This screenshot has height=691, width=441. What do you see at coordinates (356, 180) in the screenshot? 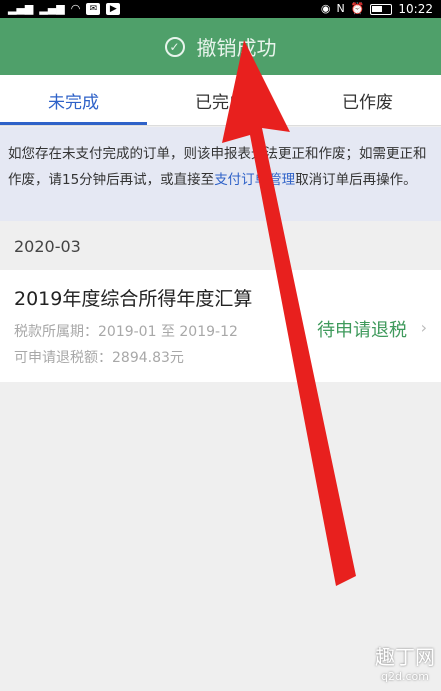
I see `notice-text-tail: 取消订单后再操作。` at bounding box center [356, 180].